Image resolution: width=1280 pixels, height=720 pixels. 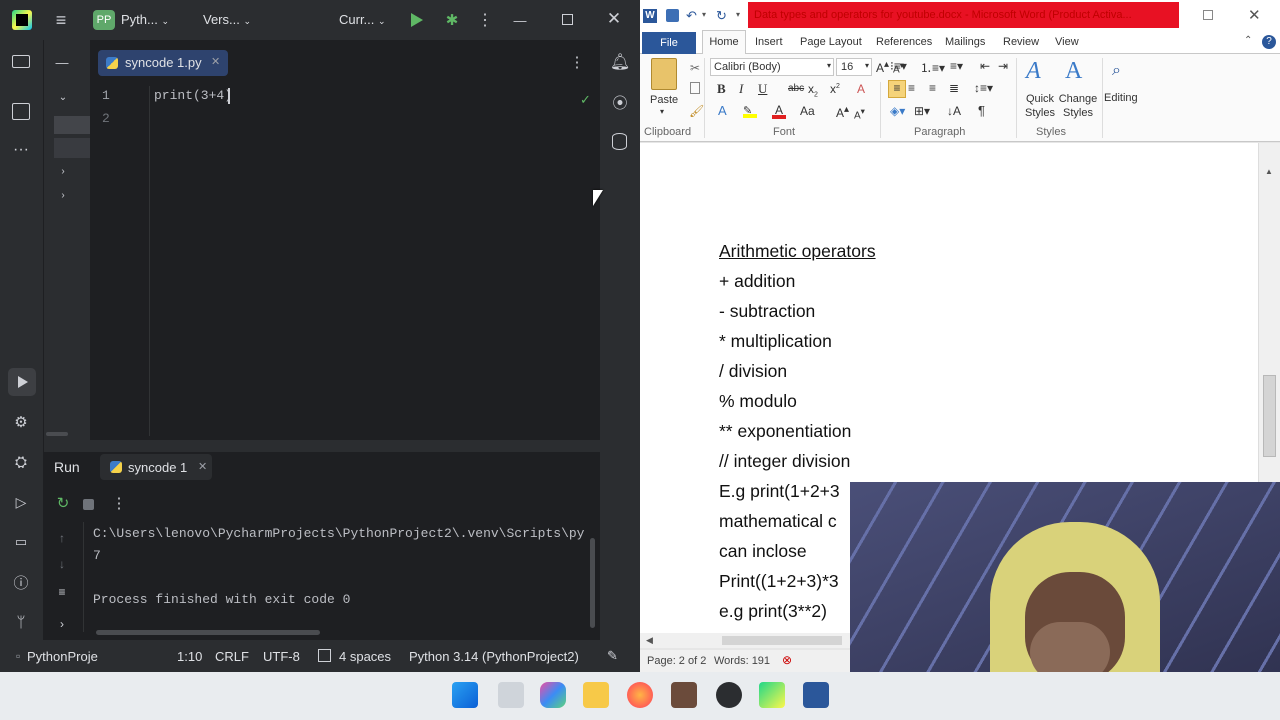 What do you see at coordinates (983, 88) in the screenshot?
I see `line-spacing-icon: ↕≡▾` at bounding box center [983, 88].